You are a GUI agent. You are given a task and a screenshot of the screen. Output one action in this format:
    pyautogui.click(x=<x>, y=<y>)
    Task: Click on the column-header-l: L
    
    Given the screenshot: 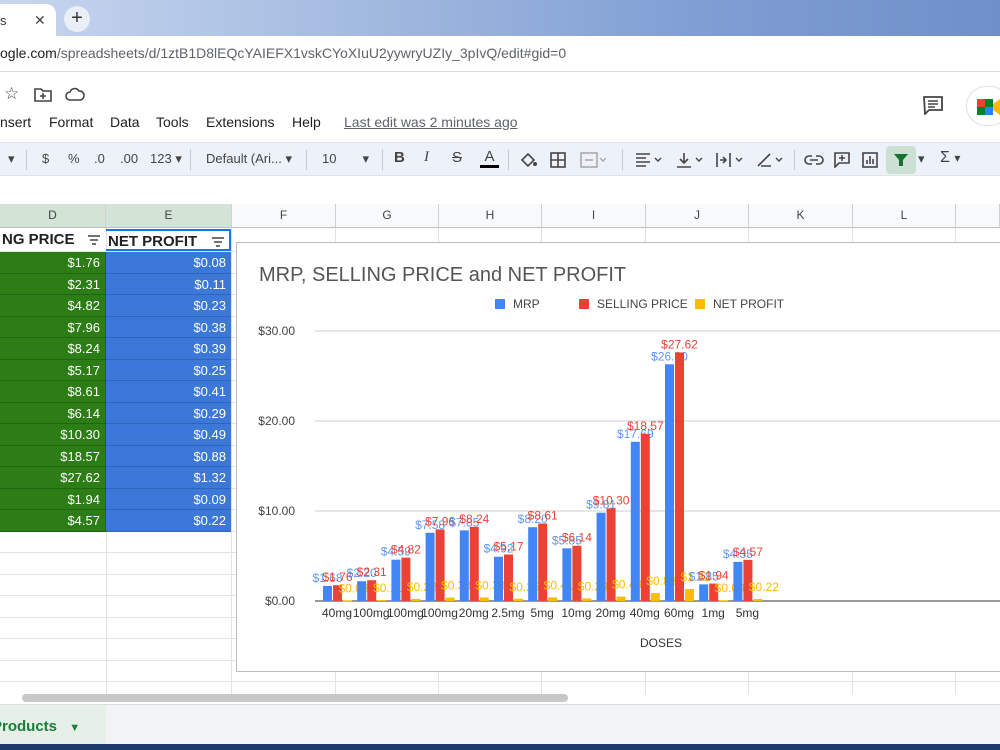 What is the action you would take?
    pyautogui.click(x=904, y=216)
    